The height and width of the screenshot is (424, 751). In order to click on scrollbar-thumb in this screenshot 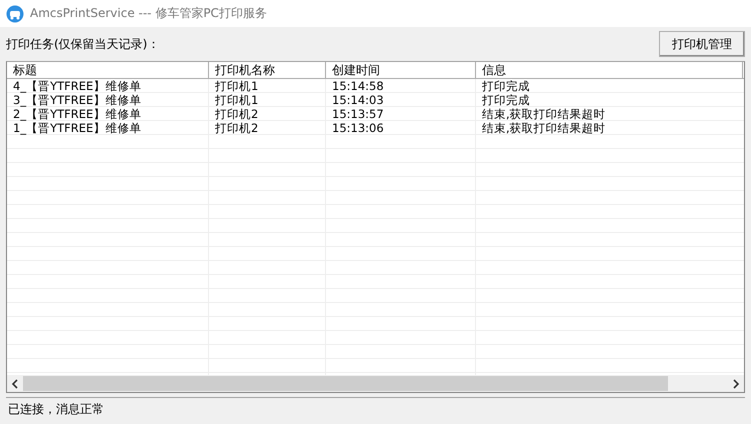, I will do `click(345, 383)`.